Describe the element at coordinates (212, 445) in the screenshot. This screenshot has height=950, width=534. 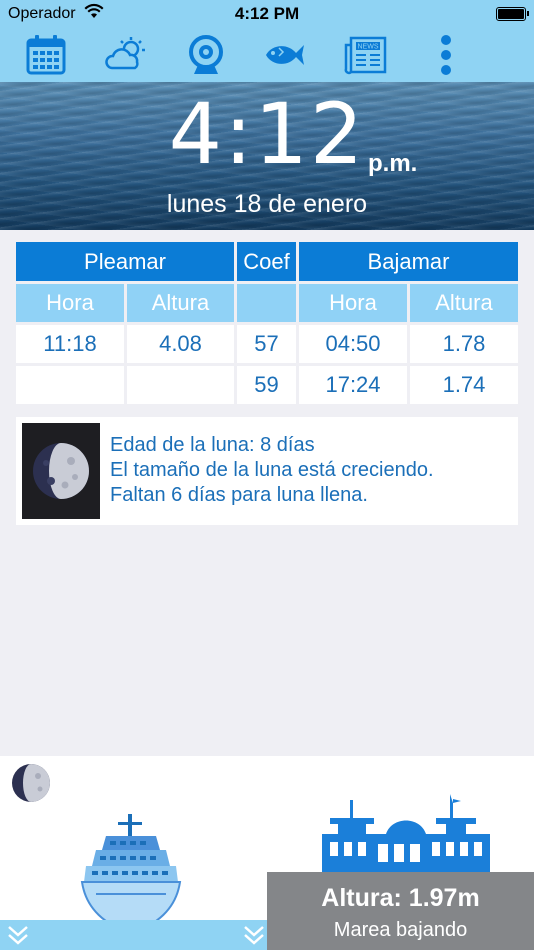
I see `moon-age: Edad de la luna: 8 días` at that location.